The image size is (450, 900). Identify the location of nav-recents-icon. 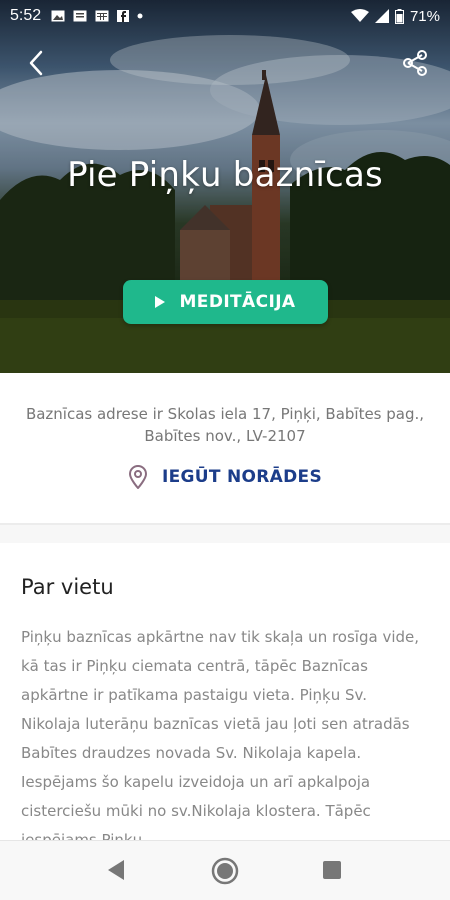
(332, 870).